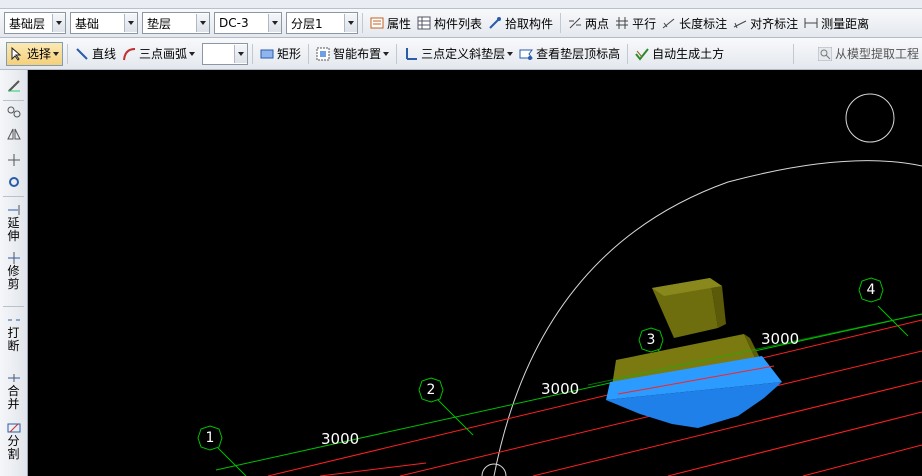 The height and width of the screenshot is (476, 922). Describe the element at coordinates (39, 54) in the screenshot. I see `select-label: 选择` at that location.